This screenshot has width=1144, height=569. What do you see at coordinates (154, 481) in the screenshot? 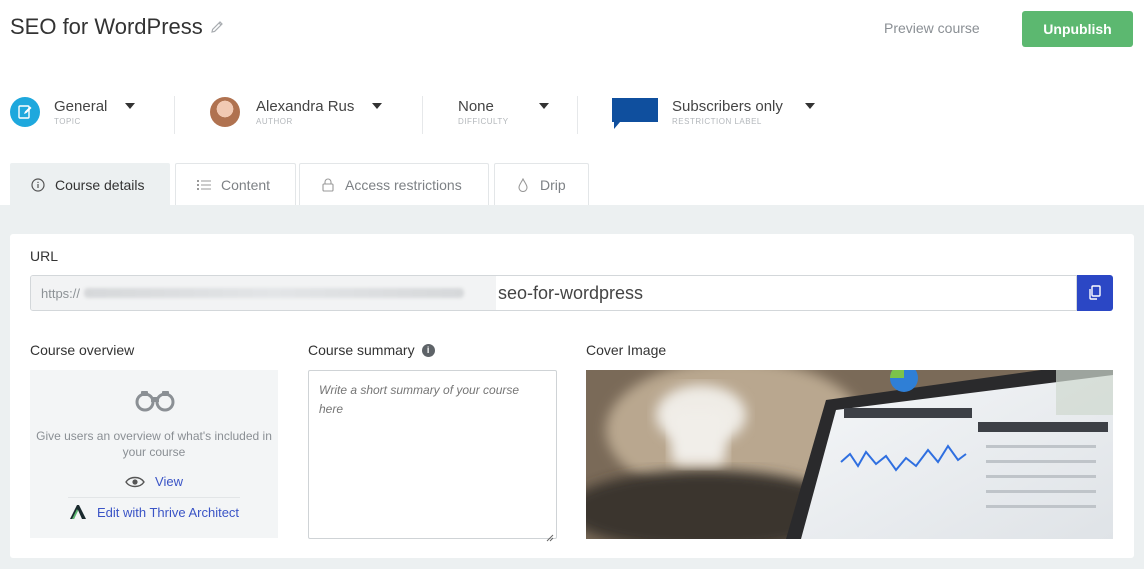
I see `view-overview-link: View` at bounding box center [154, 481].